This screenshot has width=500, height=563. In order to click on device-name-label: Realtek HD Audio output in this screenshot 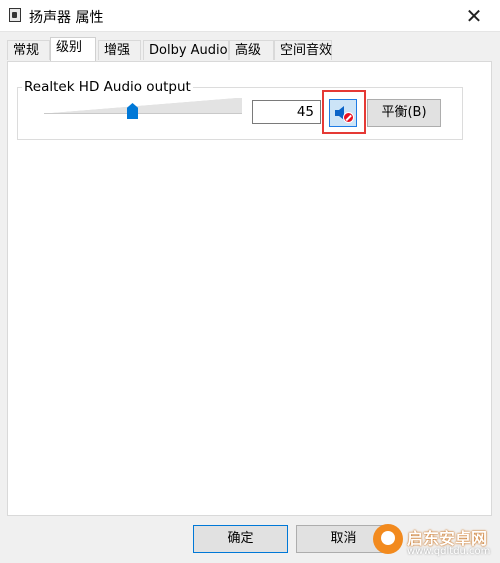, I will do `click(107, 87)`.